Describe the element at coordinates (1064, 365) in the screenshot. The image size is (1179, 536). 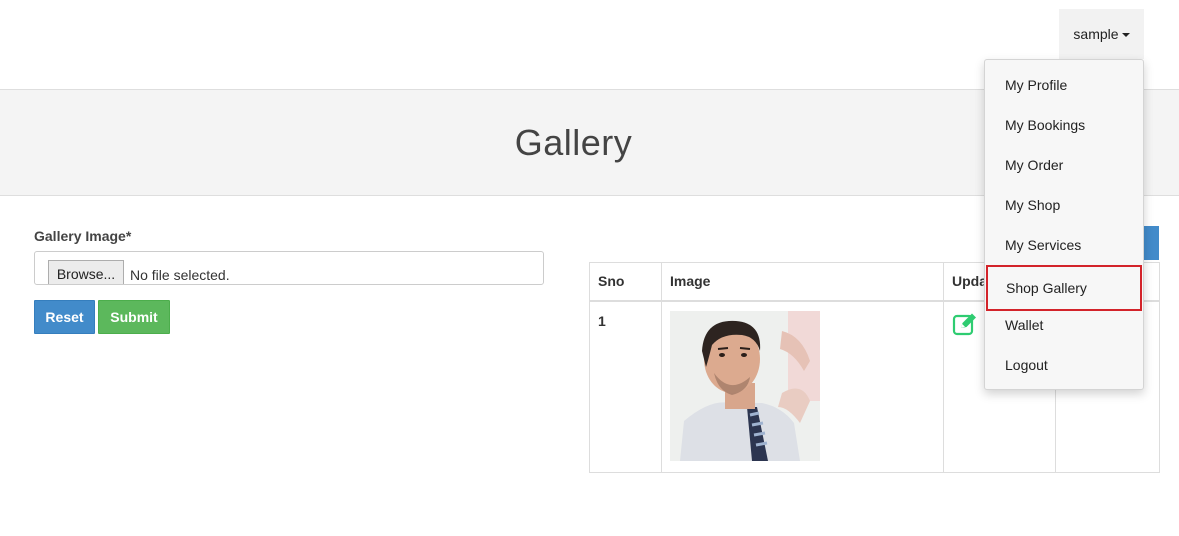
I see `menu-item-logout: Logout` at that location.